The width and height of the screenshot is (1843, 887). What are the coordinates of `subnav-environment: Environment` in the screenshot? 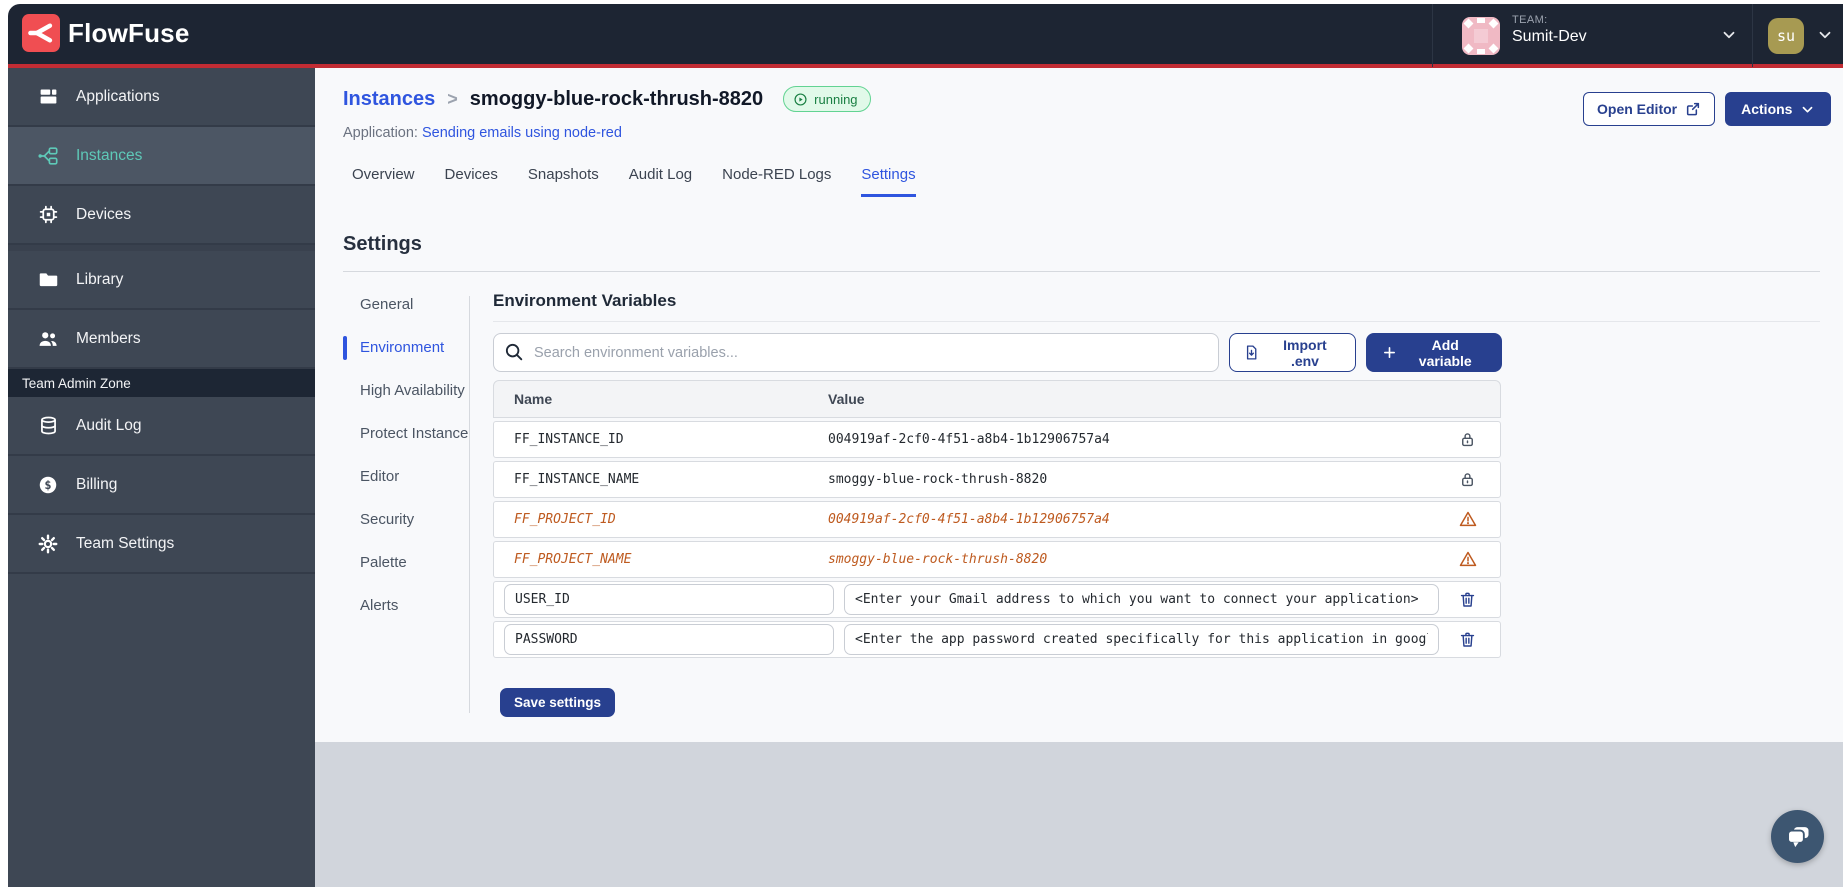 It's located at (407, 348).